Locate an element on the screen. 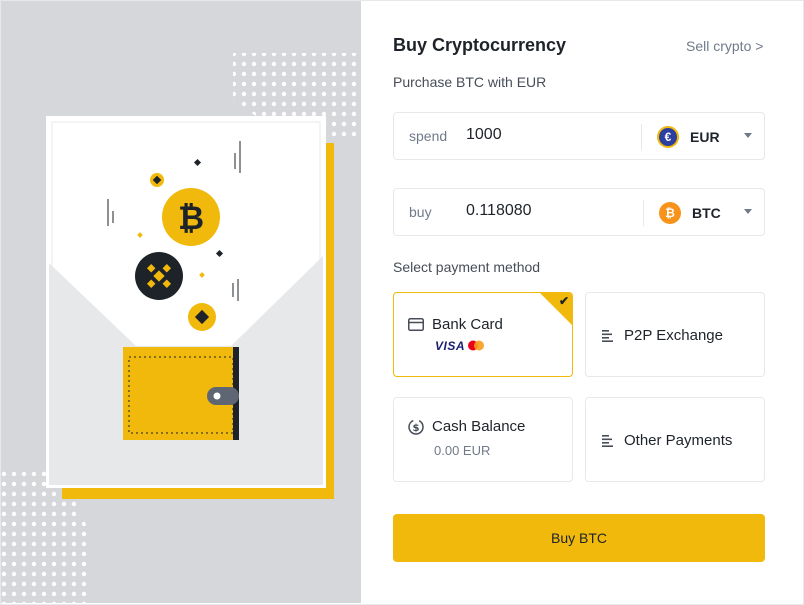 The image size is (804, 605). buy-label: buy is located at coordinates (420, 212).